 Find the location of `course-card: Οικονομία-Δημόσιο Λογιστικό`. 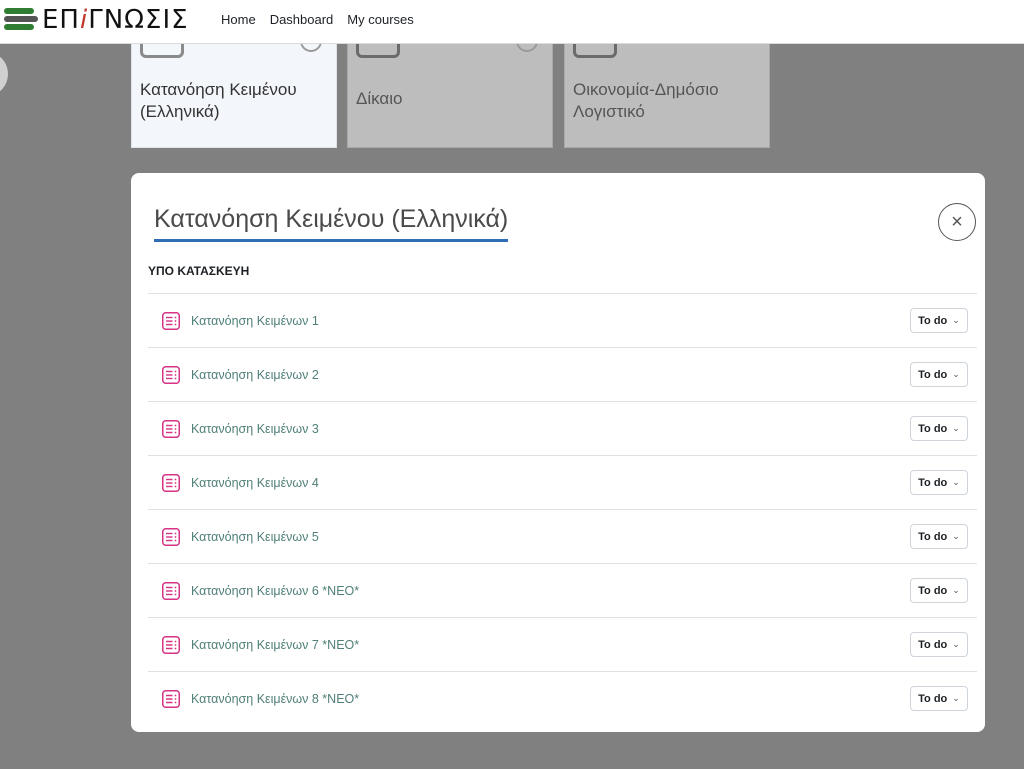

course-card: Οικονομία-Δημόσιο Λογιστικό is located at coordinates (667, 85).